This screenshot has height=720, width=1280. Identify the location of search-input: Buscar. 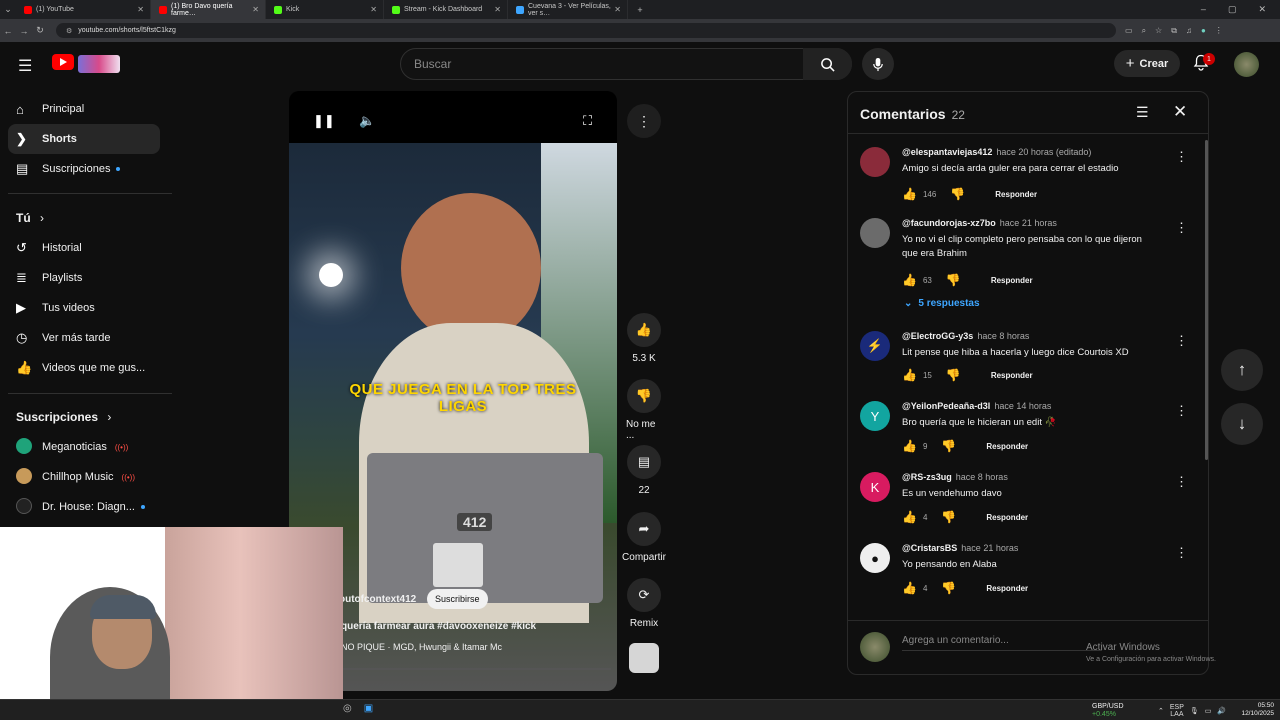
(626, 64).